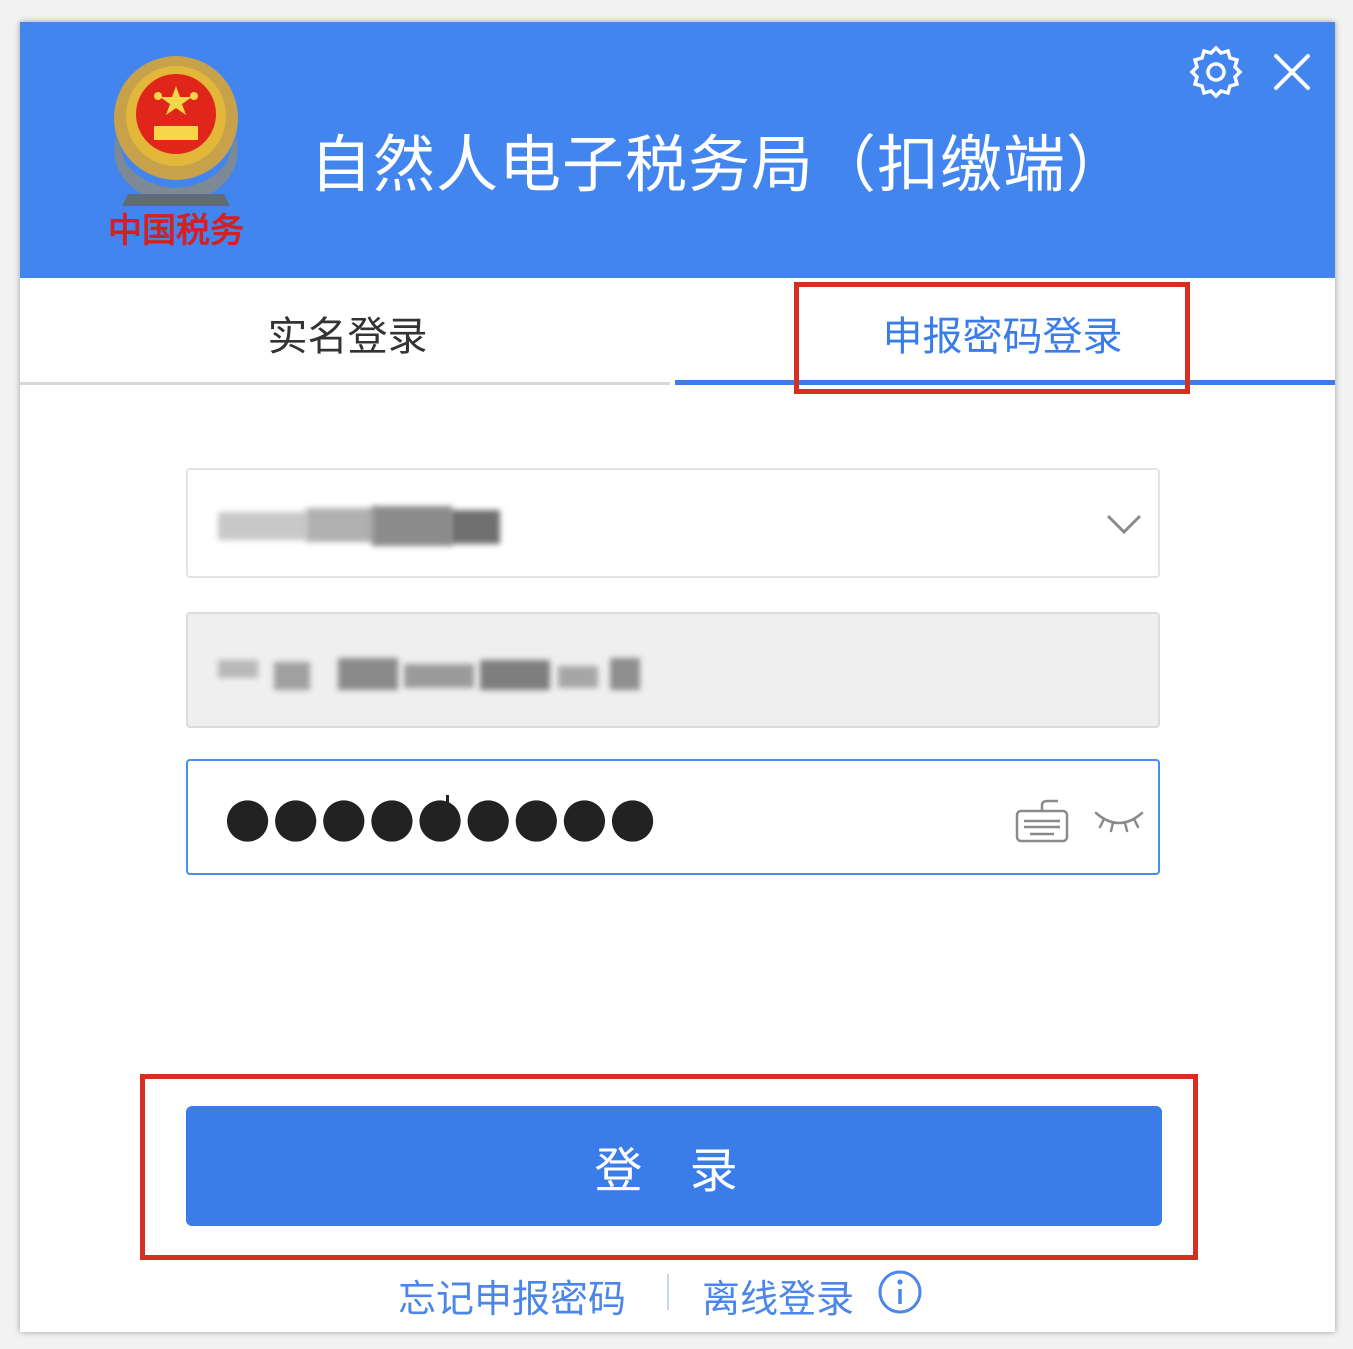 The height and width of the screenshot is (1349, 1353). I want to click on forgot-password-link: 忘记申报密码, so click(512, 1295).